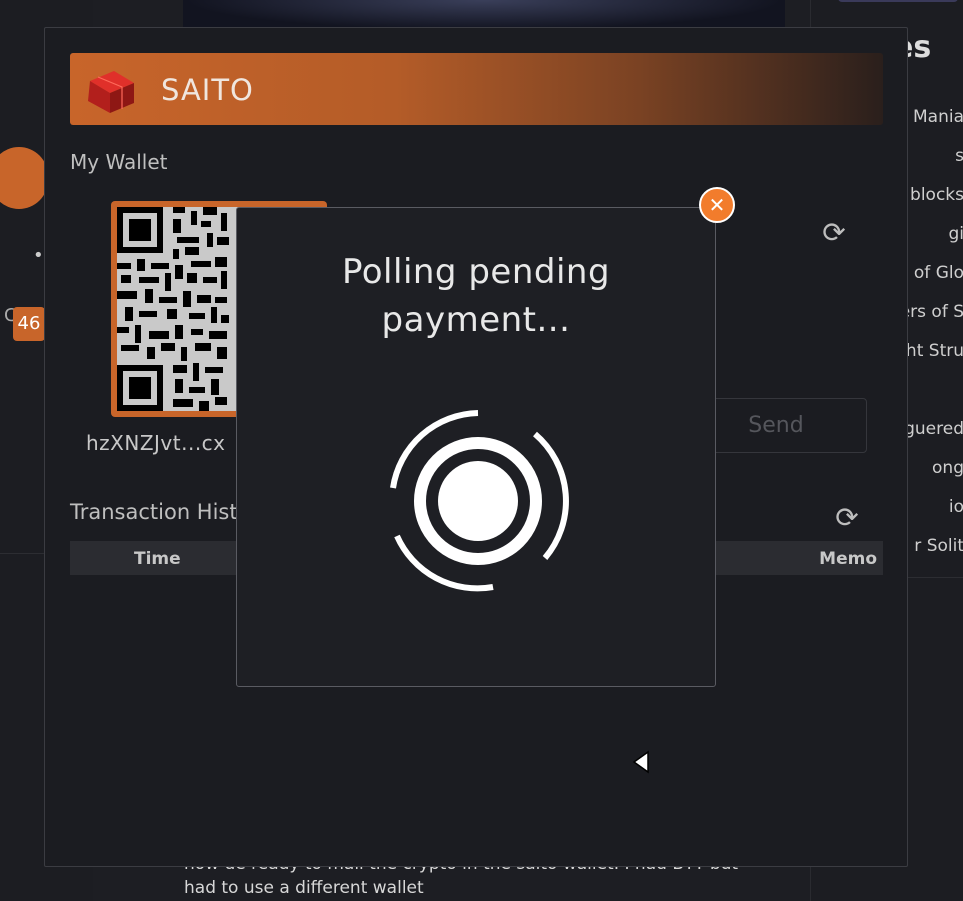  What do you see at coordinates (848, 559) in the screenshot?
I see `column-memo: Memo` at bounding box center [848, 559].